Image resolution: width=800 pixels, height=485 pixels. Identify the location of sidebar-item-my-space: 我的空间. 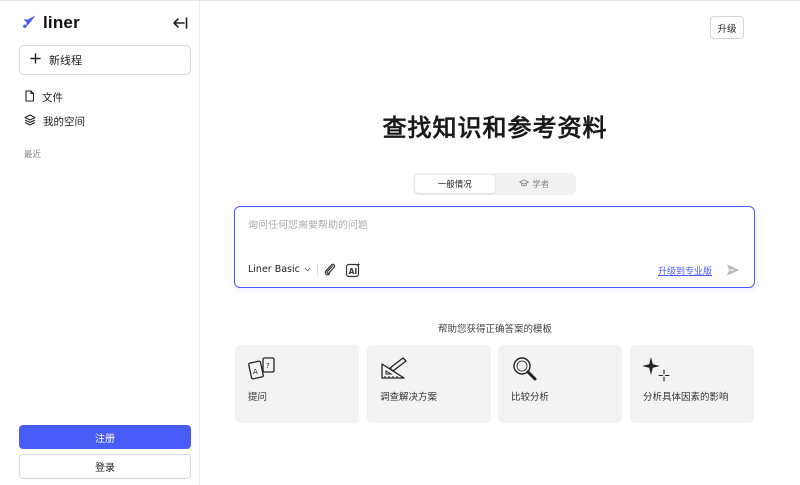
(54, 121).